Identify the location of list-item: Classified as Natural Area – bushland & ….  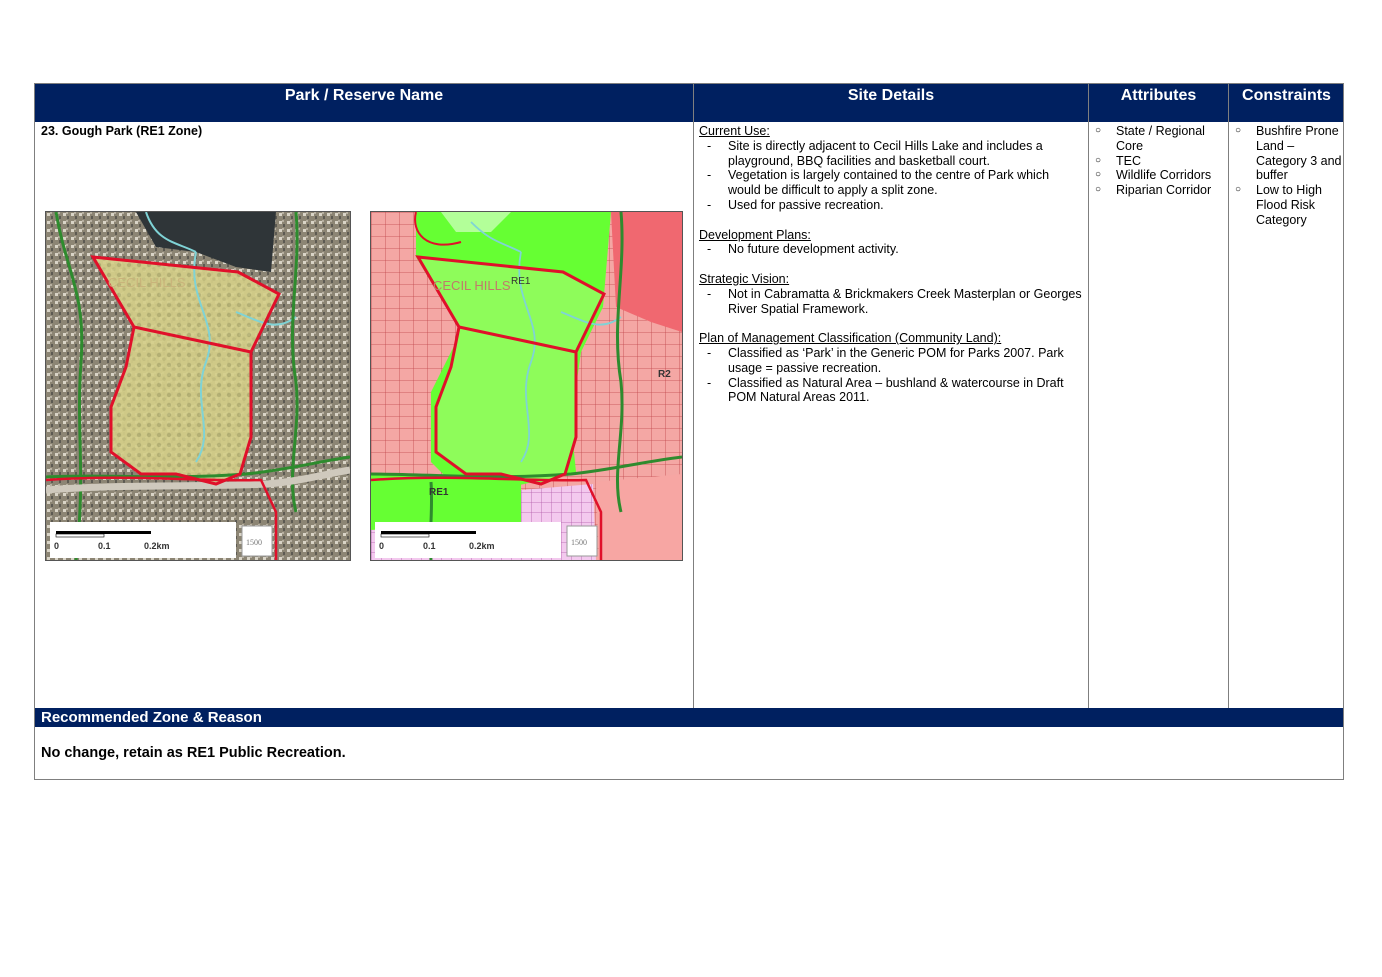
(891, 391).